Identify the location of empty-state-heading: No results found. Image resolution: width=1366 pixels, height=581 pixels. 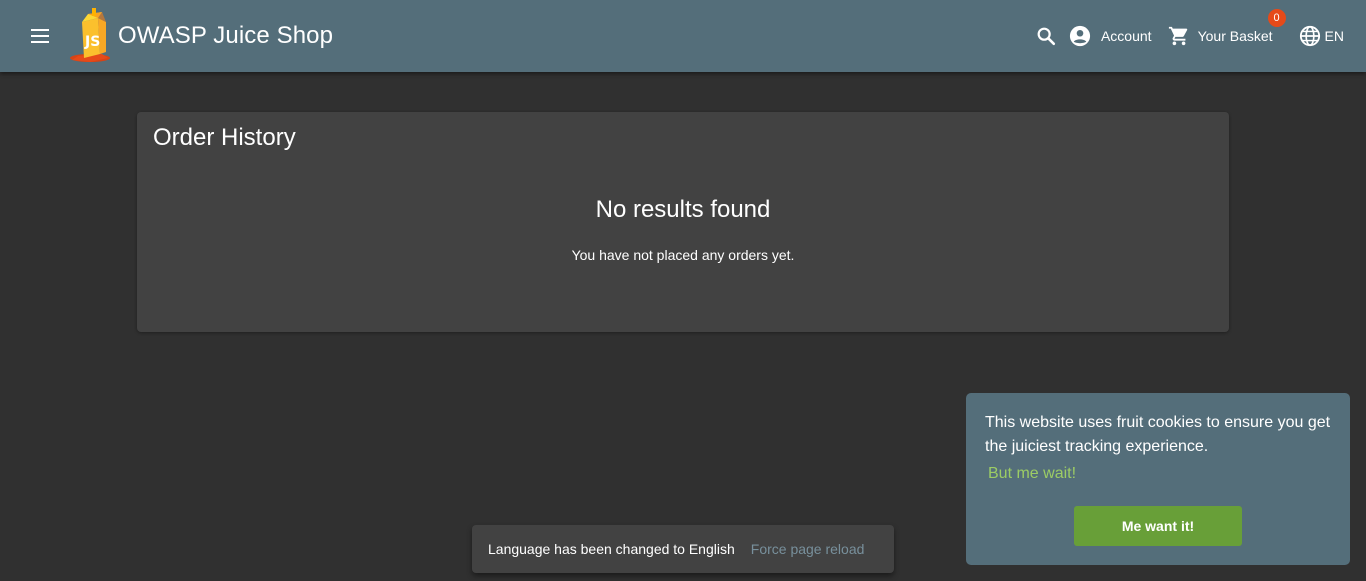
(683, 209).